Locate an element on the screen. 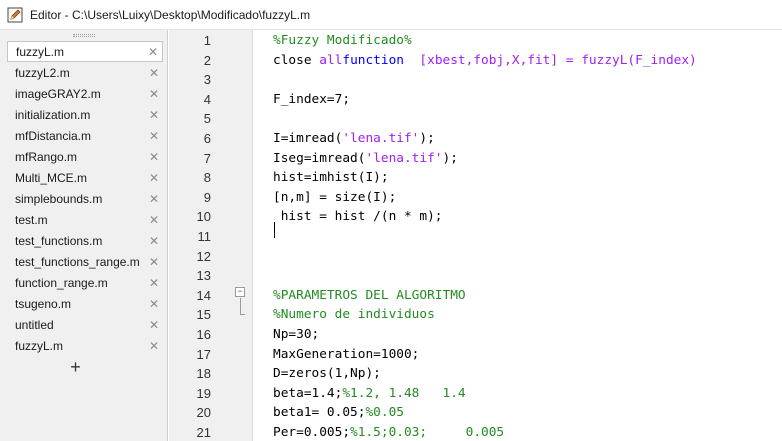  code-line: Np=30; is located at coordinates (296, 335).